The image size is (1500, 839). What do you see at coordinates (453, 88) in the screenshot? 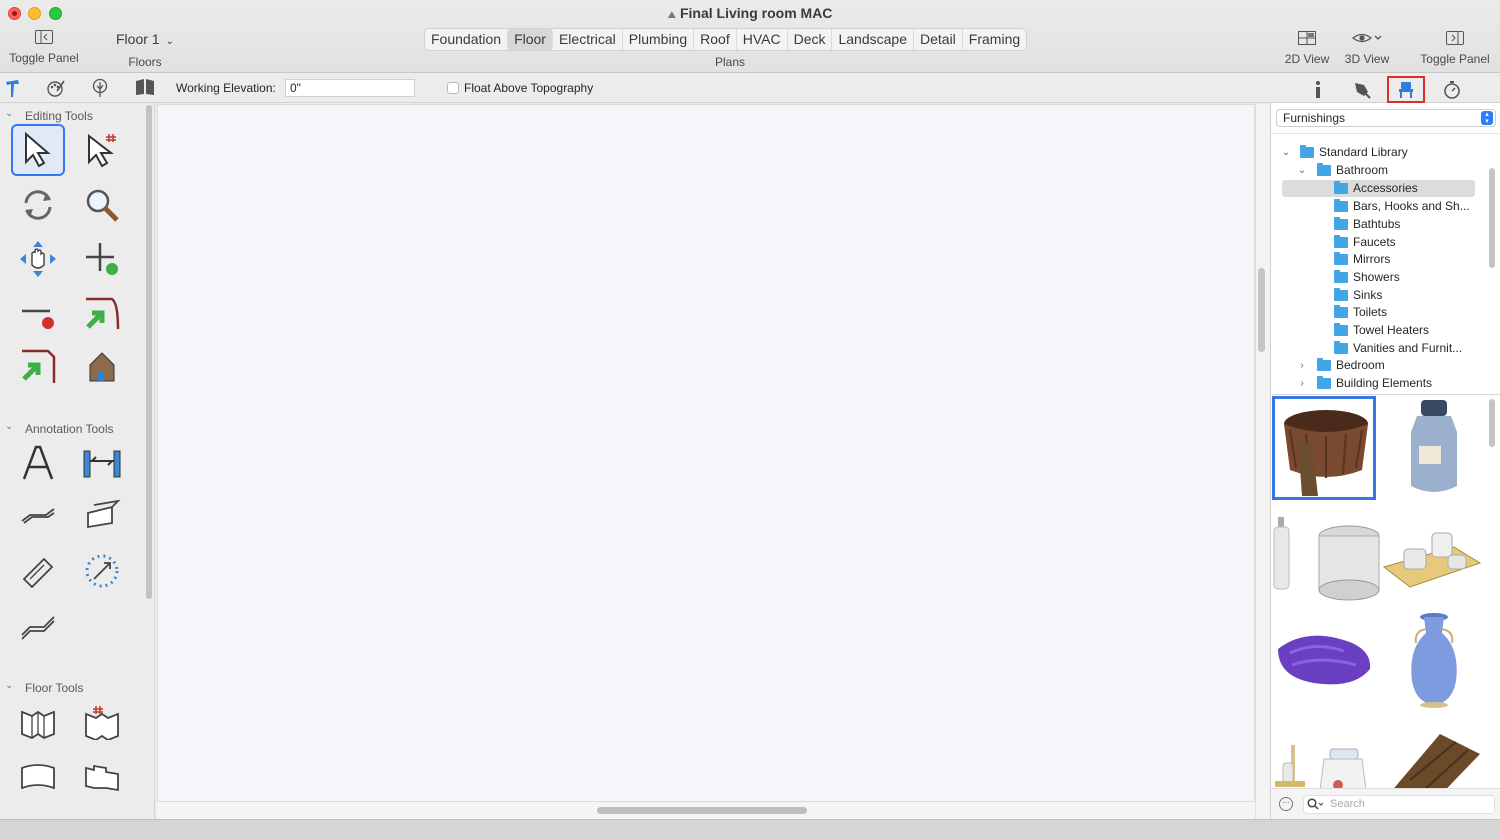
I see `float-above-topography-checkbox` at bounding box center [453, 88].